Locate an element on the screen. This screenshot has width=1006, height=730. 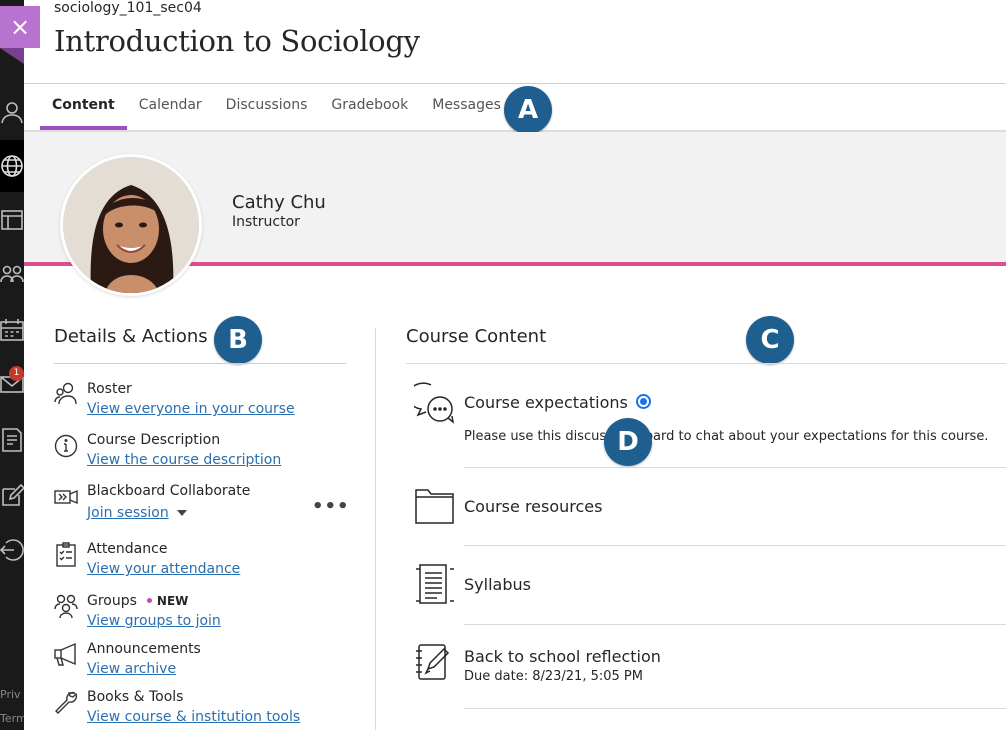
details-divider is located at coordinates (200, 363).